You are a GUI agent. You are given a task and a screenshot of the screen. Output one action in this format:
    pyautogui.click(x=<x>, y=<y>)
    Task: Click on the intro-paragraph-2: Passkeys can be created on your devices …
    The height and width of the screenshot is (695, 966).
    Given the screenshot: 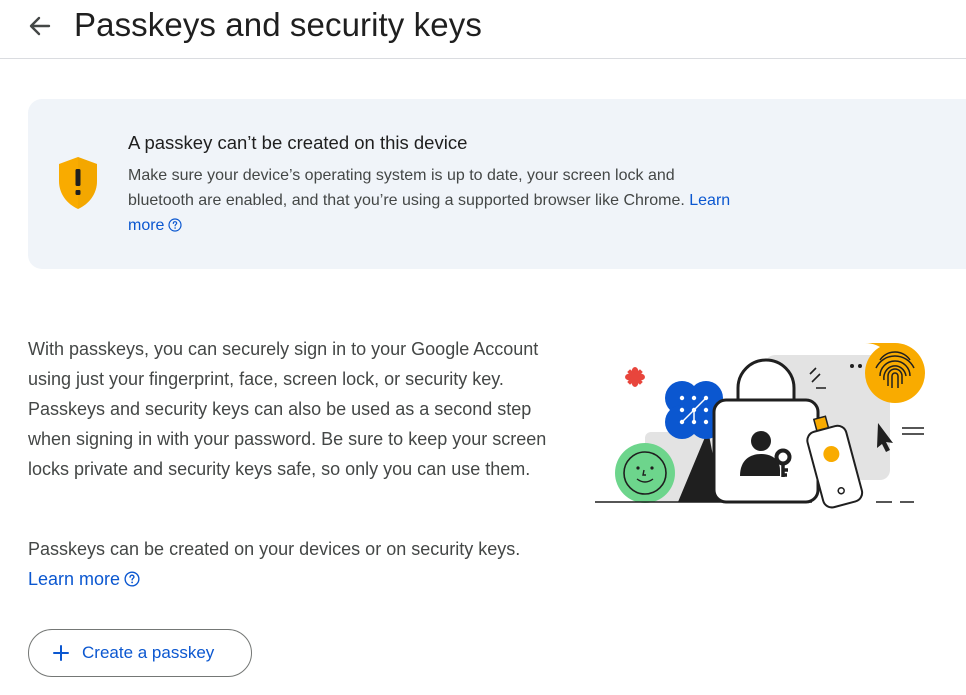 What is the action you would take?
    pyautogui.click(x=288, y=564)
    